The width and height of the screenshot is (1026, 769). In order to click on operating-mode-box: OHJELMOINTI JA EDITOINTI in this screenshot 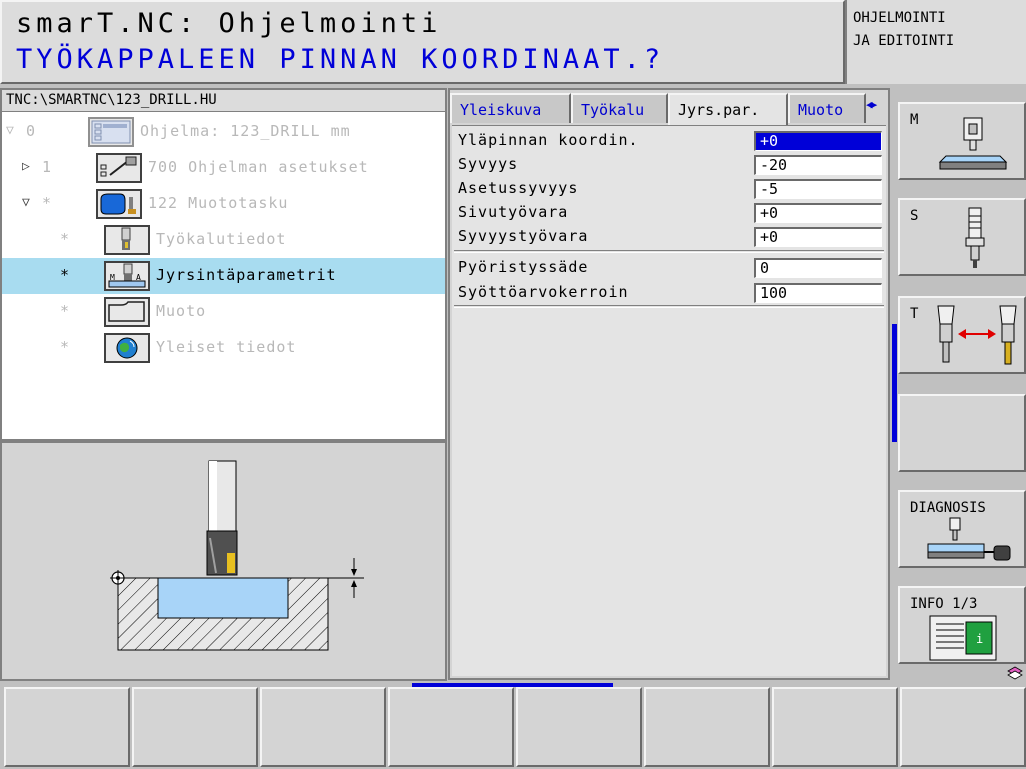, I will do `click(935, 42)`.